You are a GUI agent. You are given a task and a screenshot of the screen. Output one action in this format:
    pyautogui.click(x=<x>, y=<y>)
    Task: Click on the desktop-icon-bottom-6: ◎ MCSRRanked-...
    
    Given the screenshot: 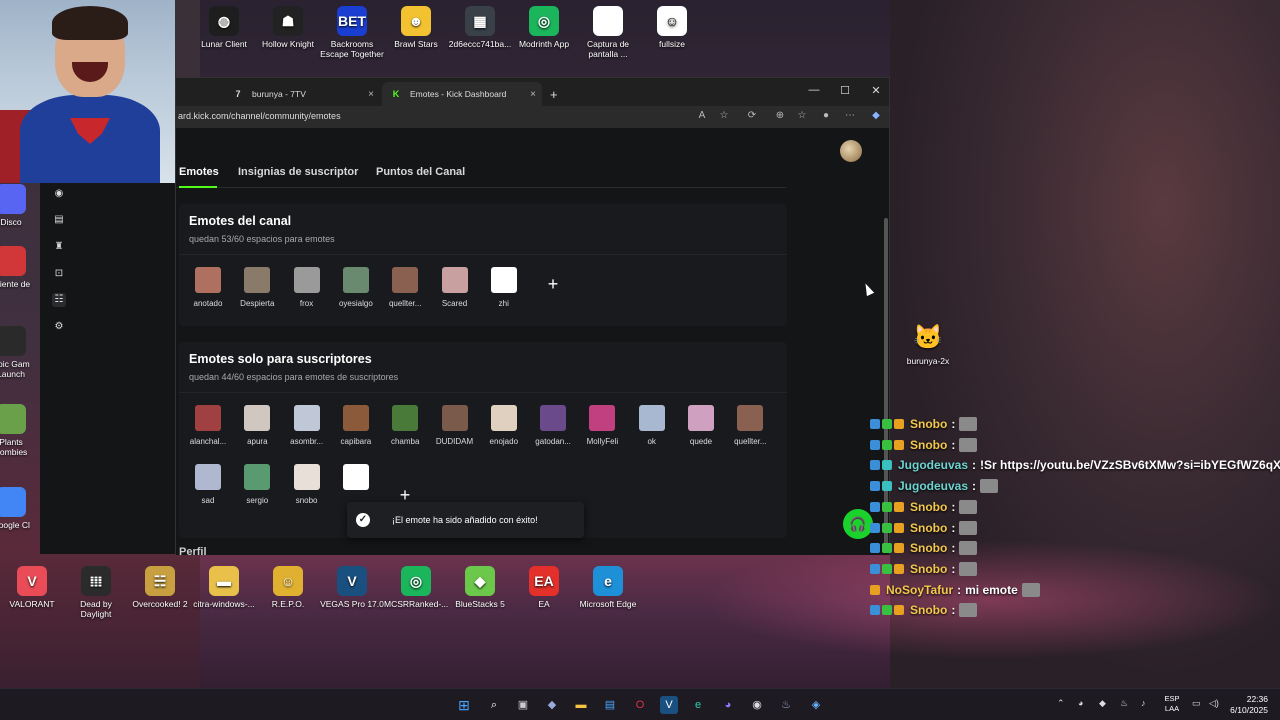 What is the action you would take?
    pyautogui.click(x=416, y=587)
    